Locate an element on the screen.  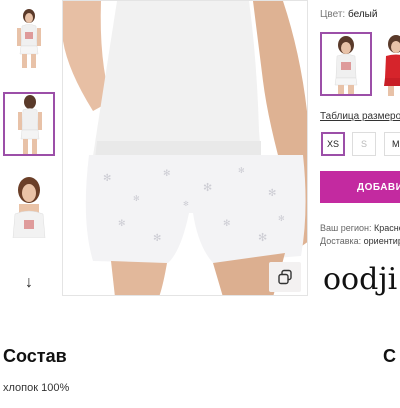
swatch-red-image is located at coordinates (389, 64).